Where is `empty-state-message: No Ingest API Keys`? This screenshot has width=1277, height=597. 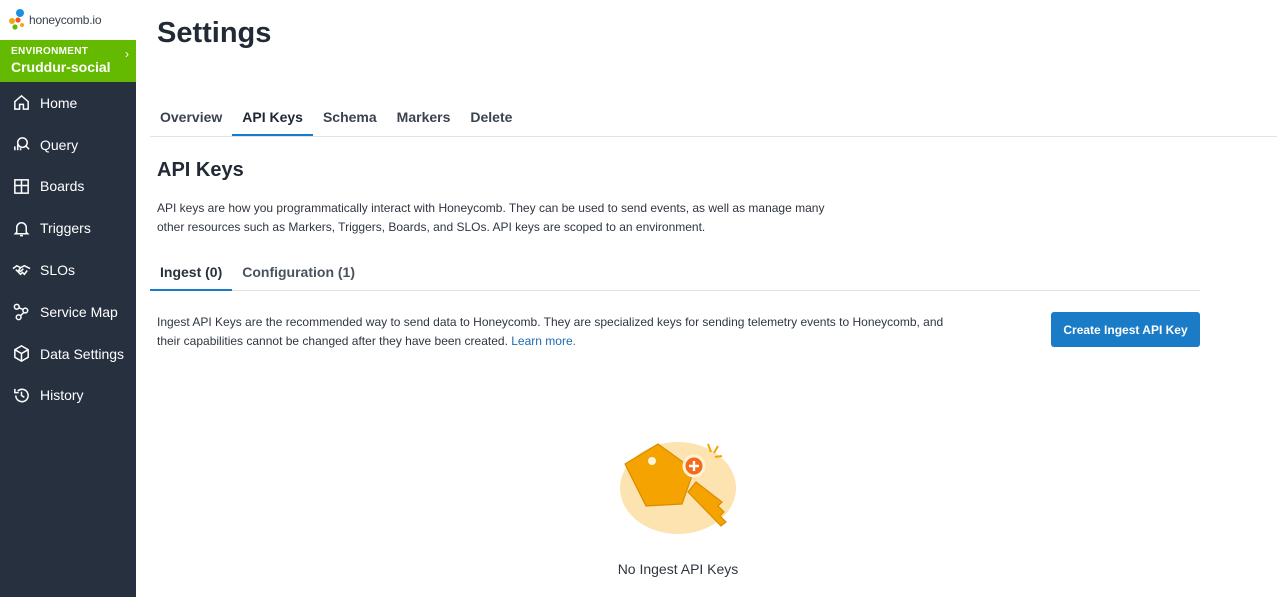 empty-state-message: No Ingest API Keys is located at coordinates (678, 569).